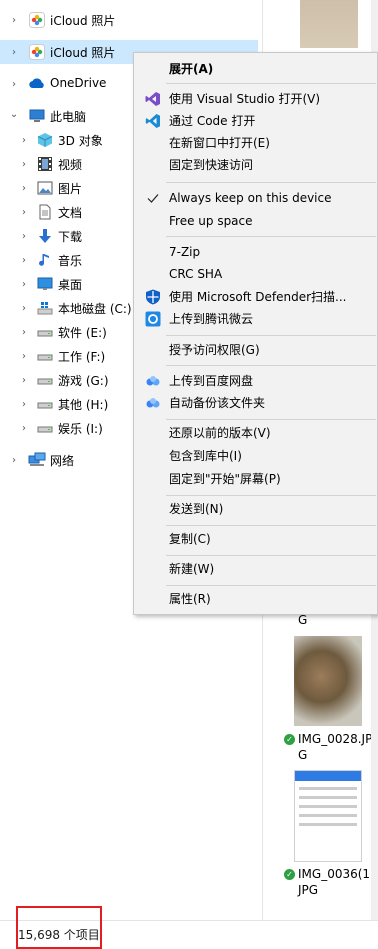  Describe the element at coordinates (45, 188) in the screenshot. I see `pictures-icon` at that location.